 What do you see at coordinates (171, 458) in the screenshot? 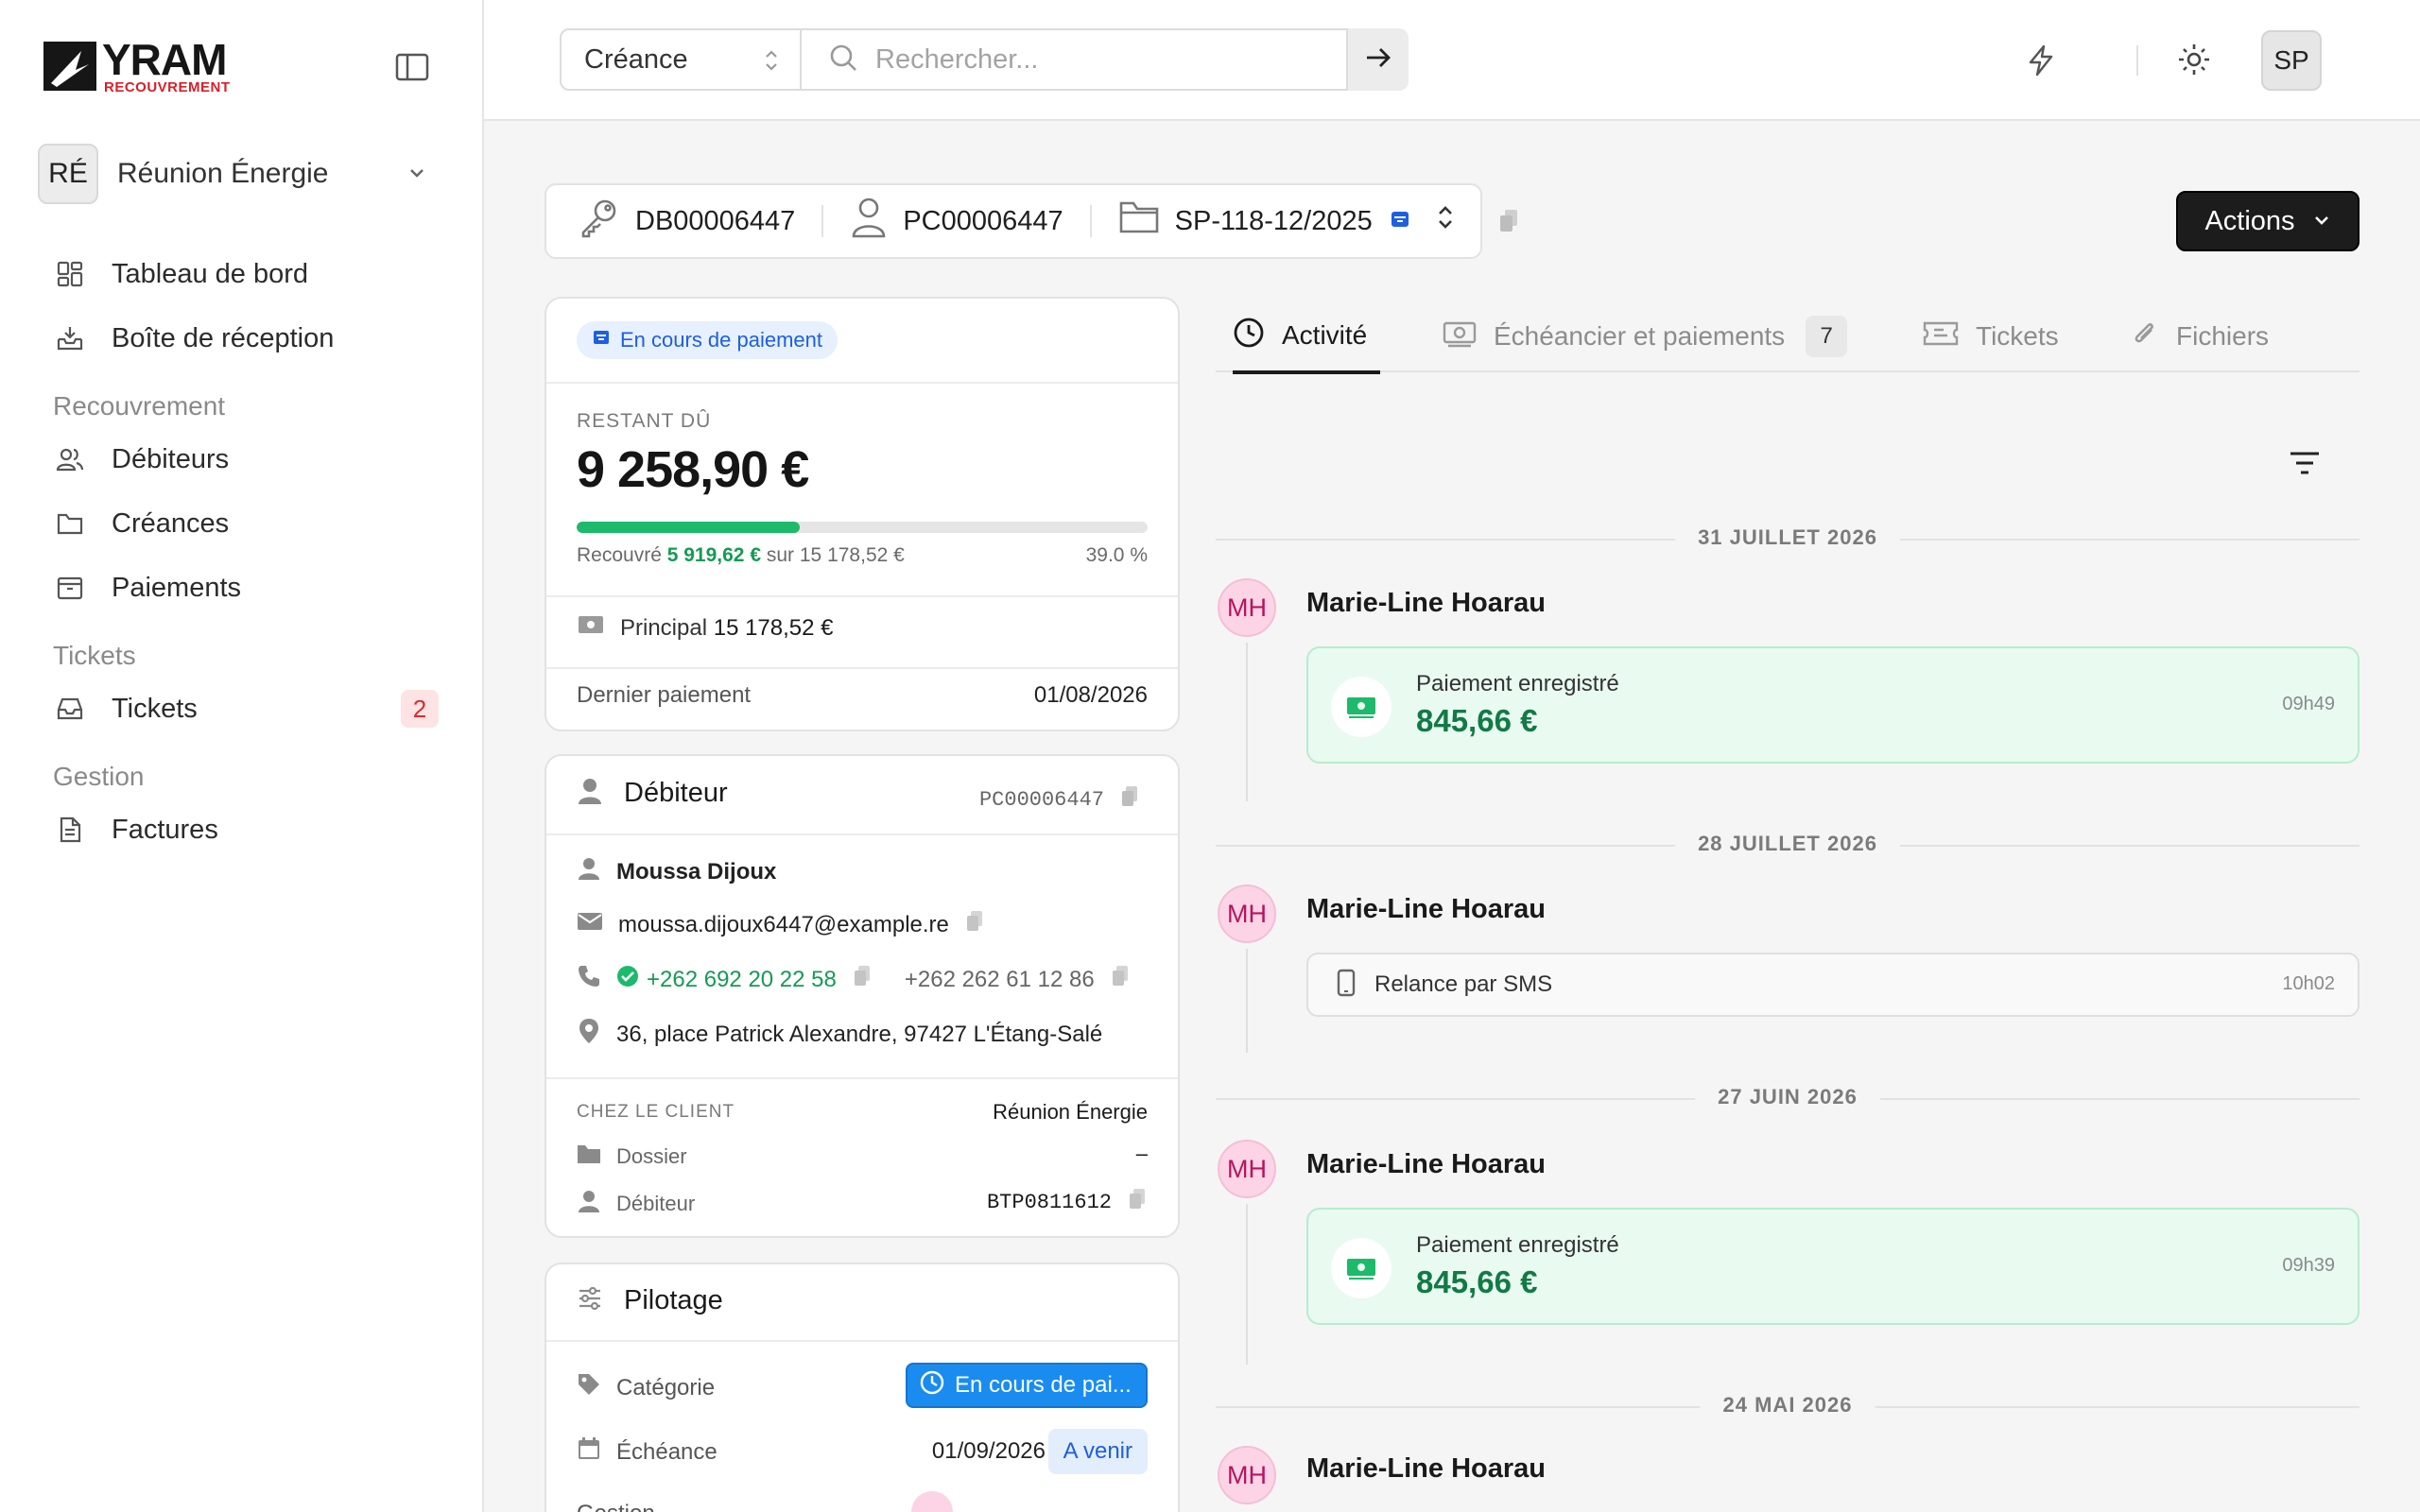
I see `sidebar-item-label: Débiteurs` at bounding box center [171, 458].